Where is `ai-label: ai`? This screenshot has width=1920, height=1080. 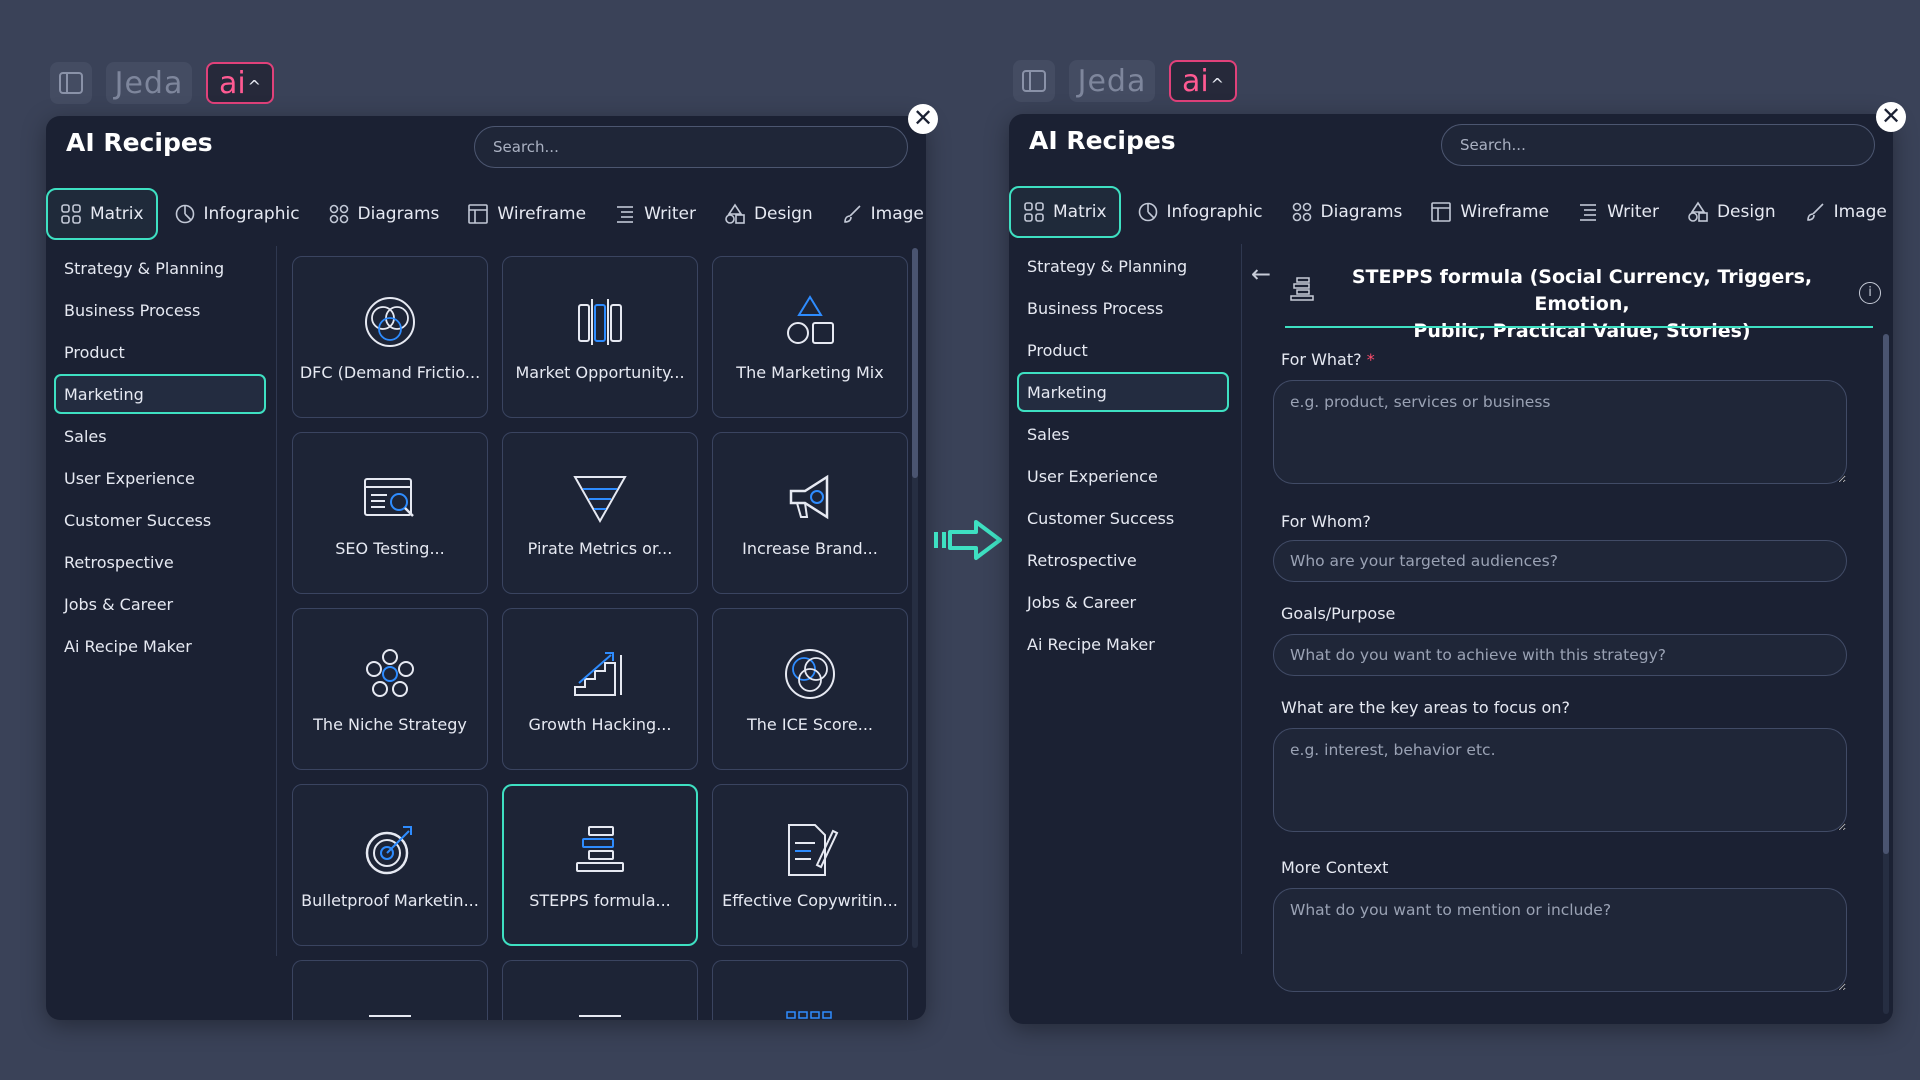 ai-label: ai is located at coordinates (1195, 81).